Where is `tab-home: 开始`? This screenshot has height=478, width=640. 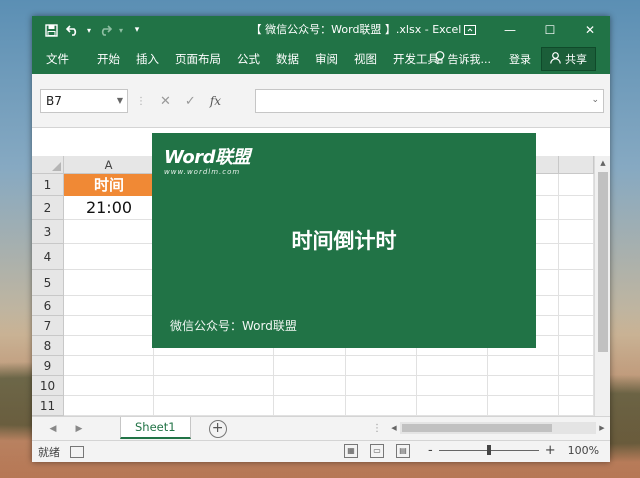 tab-home: 开始 is located at coordinates (108, 59).